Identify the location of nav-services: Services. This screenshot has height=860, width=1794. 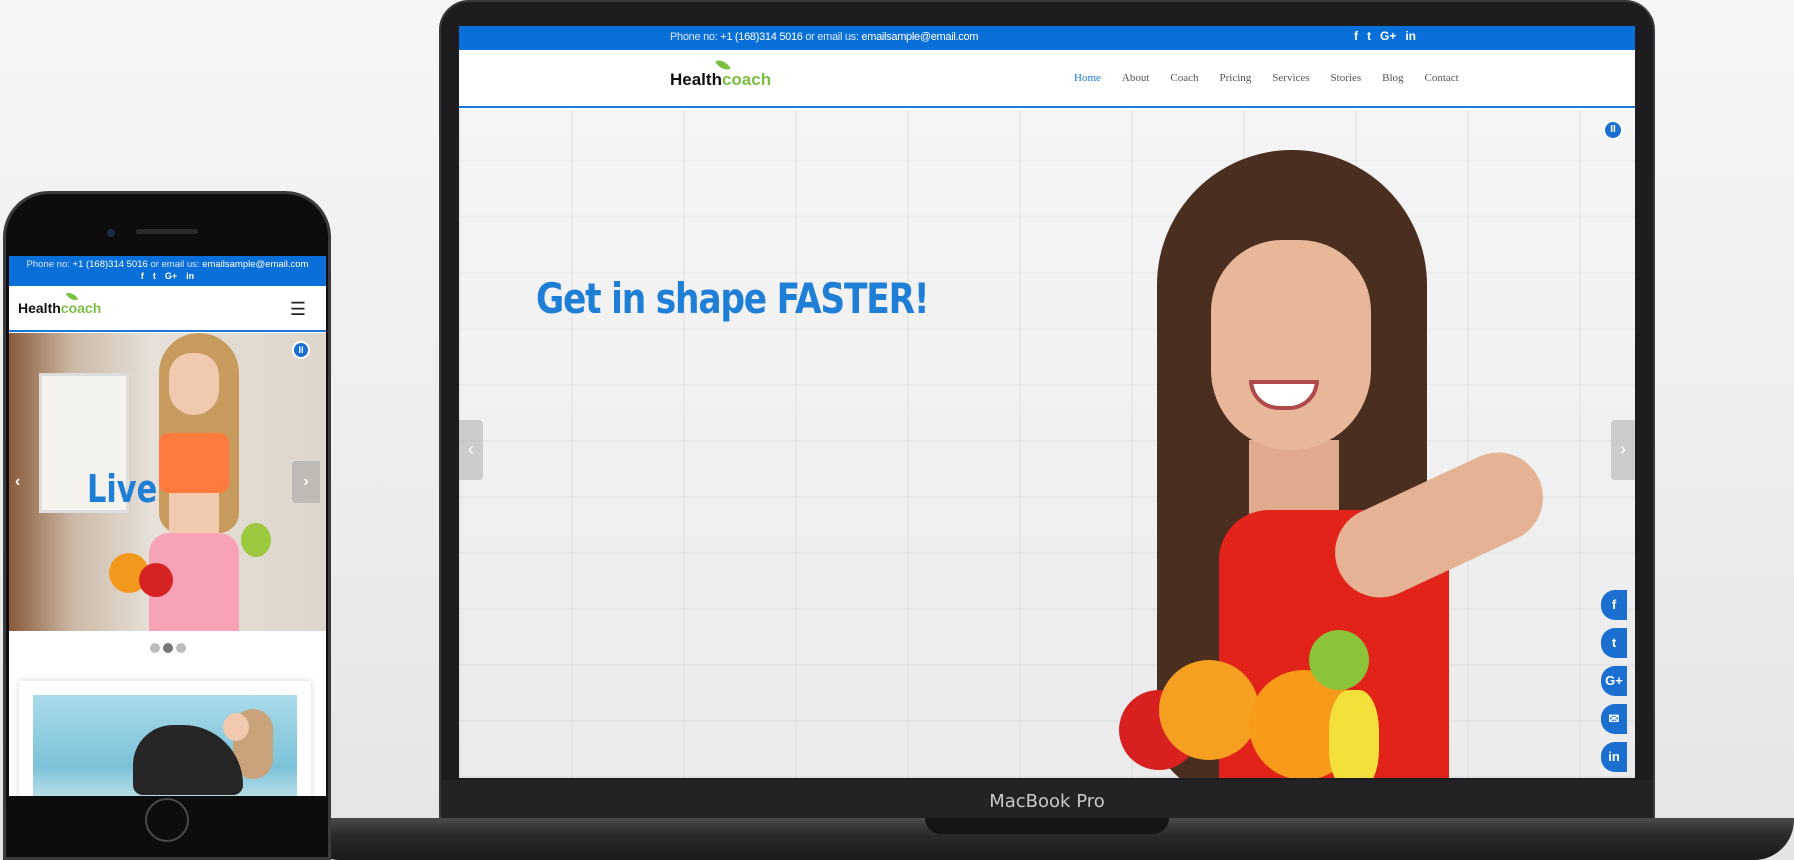
(1290, 78).